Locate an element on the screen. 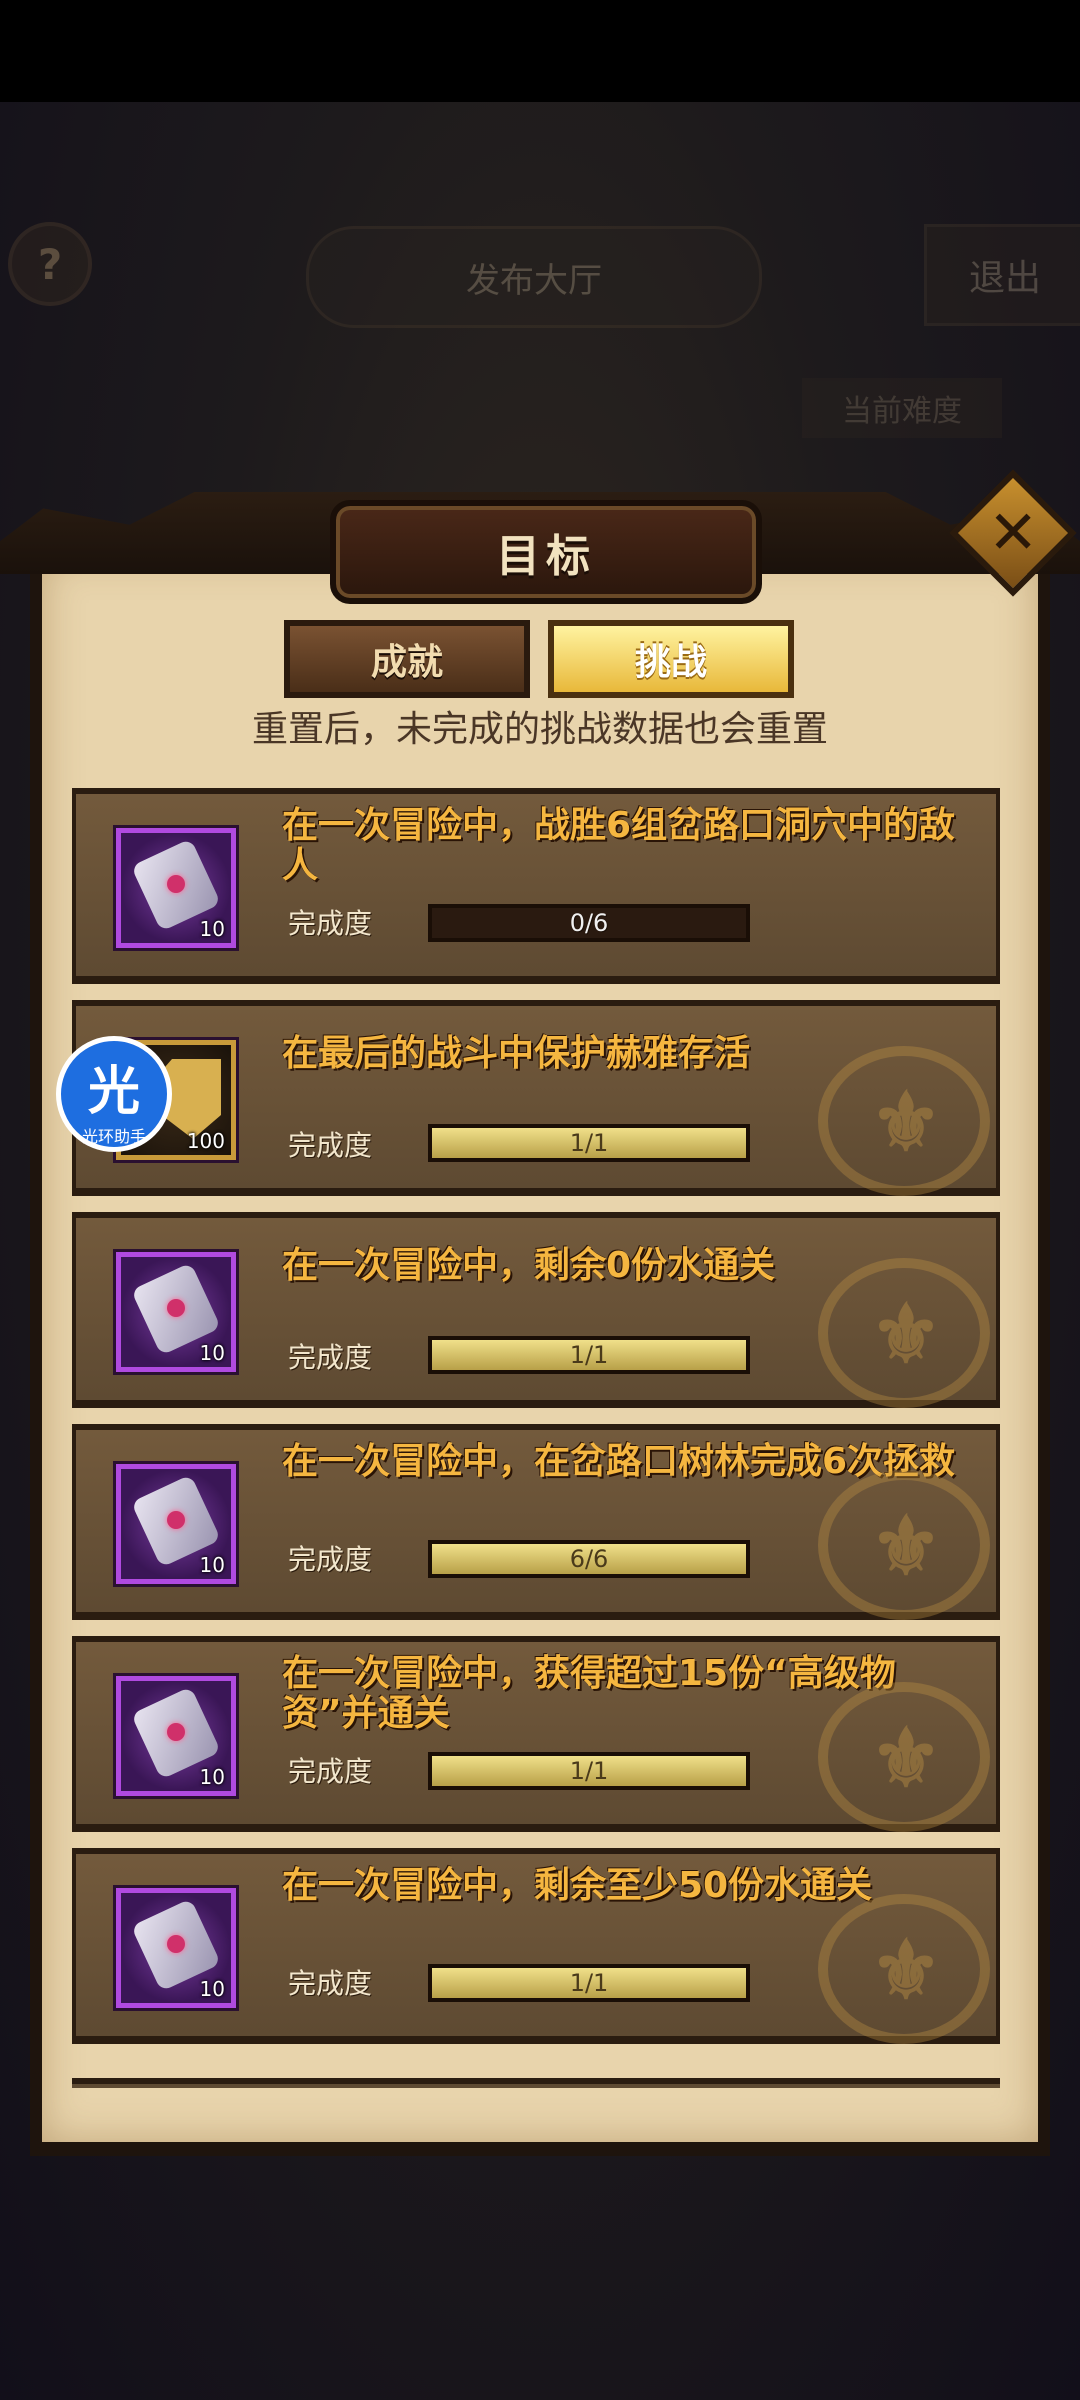 The width and height of the screenshot is (1080, 2400). assistant-label: 光环助手 is located at coordinates (113, 1136).